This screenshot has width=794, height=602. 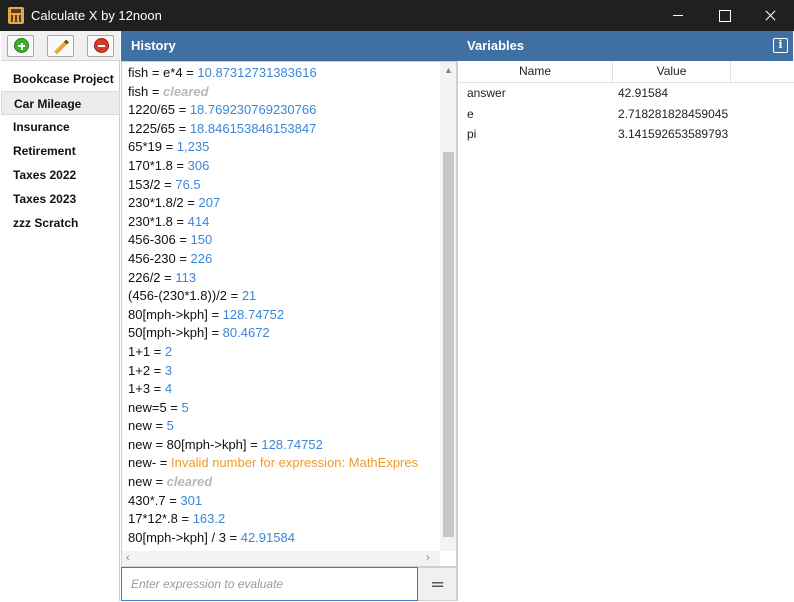 What do you see at coordinates (188, 184) in the screenshot?
I see `history-result: 76.5` at bounding box center [188, 184].